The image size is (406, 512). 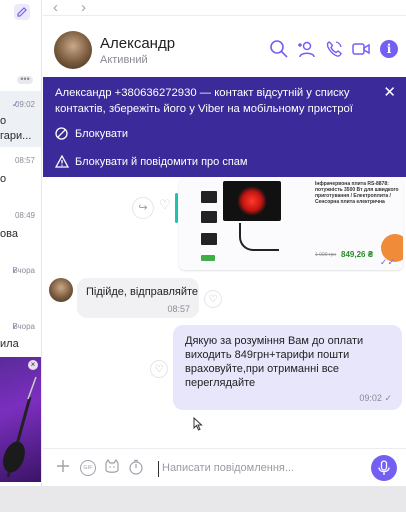 What do you see at coordinates (326, 255) in the screenshot?
I see `product-old-price: 1 099 грн` at bounding box center [326, 255].